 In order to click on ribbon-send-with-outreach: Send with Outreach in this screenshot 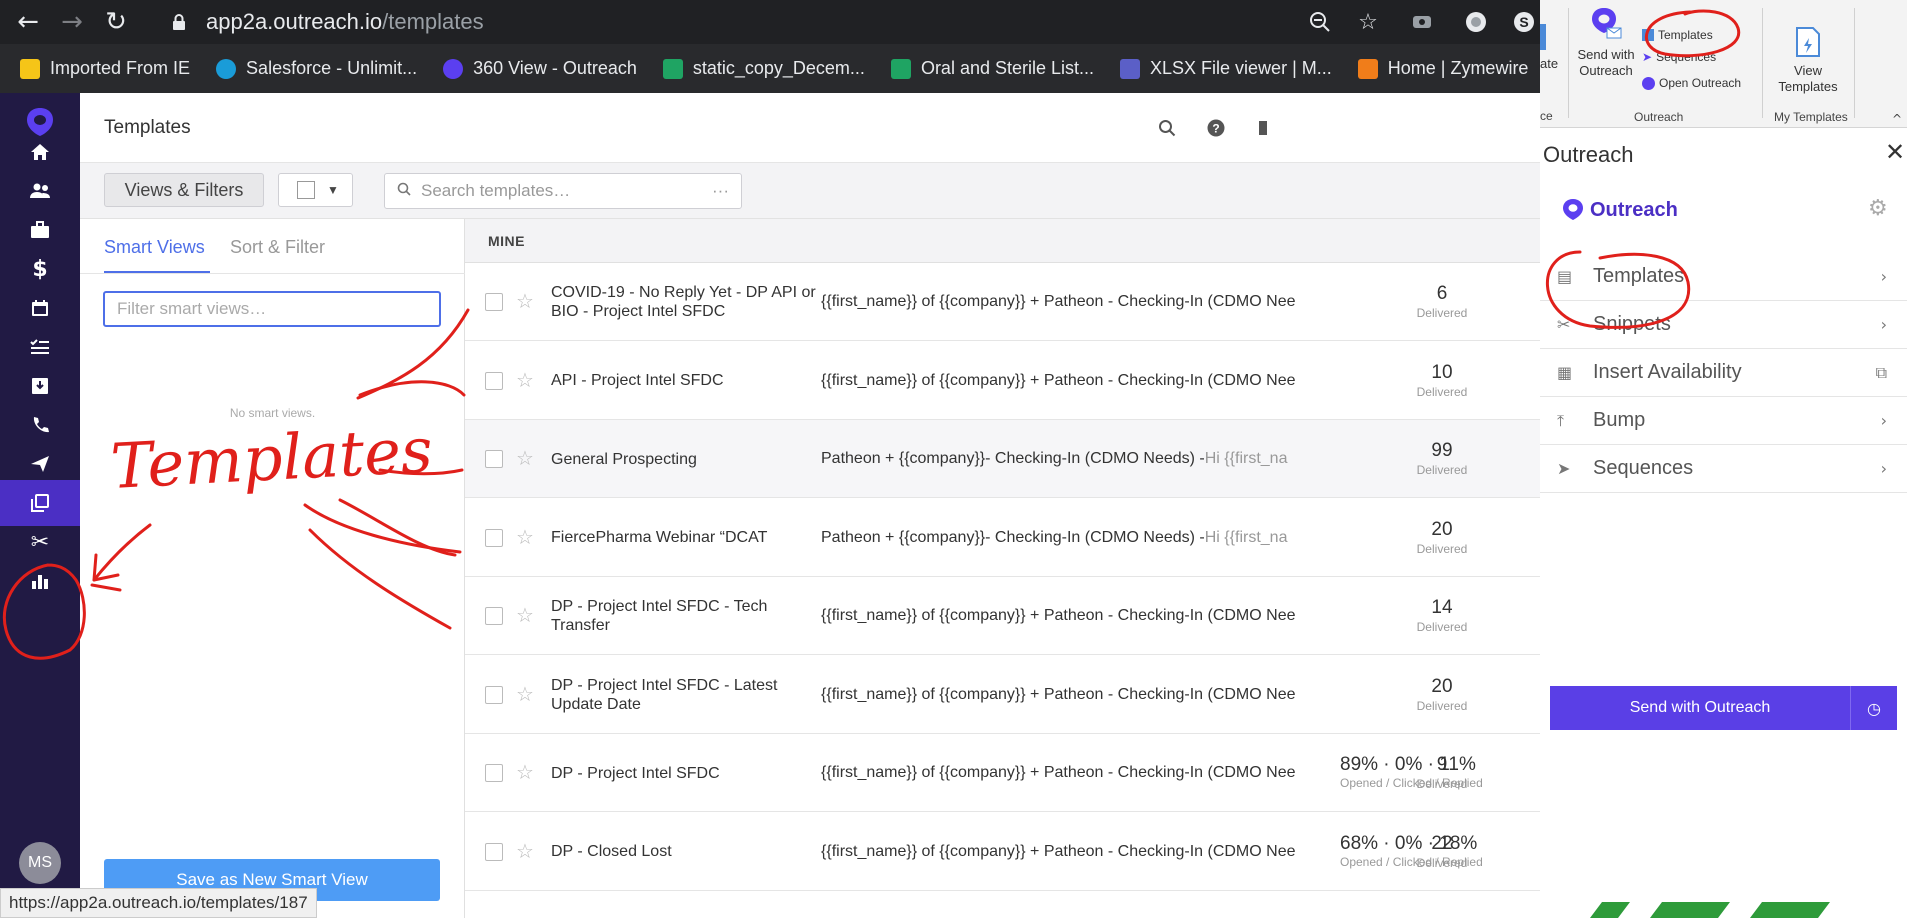, I will do `click(1606, 42)`.